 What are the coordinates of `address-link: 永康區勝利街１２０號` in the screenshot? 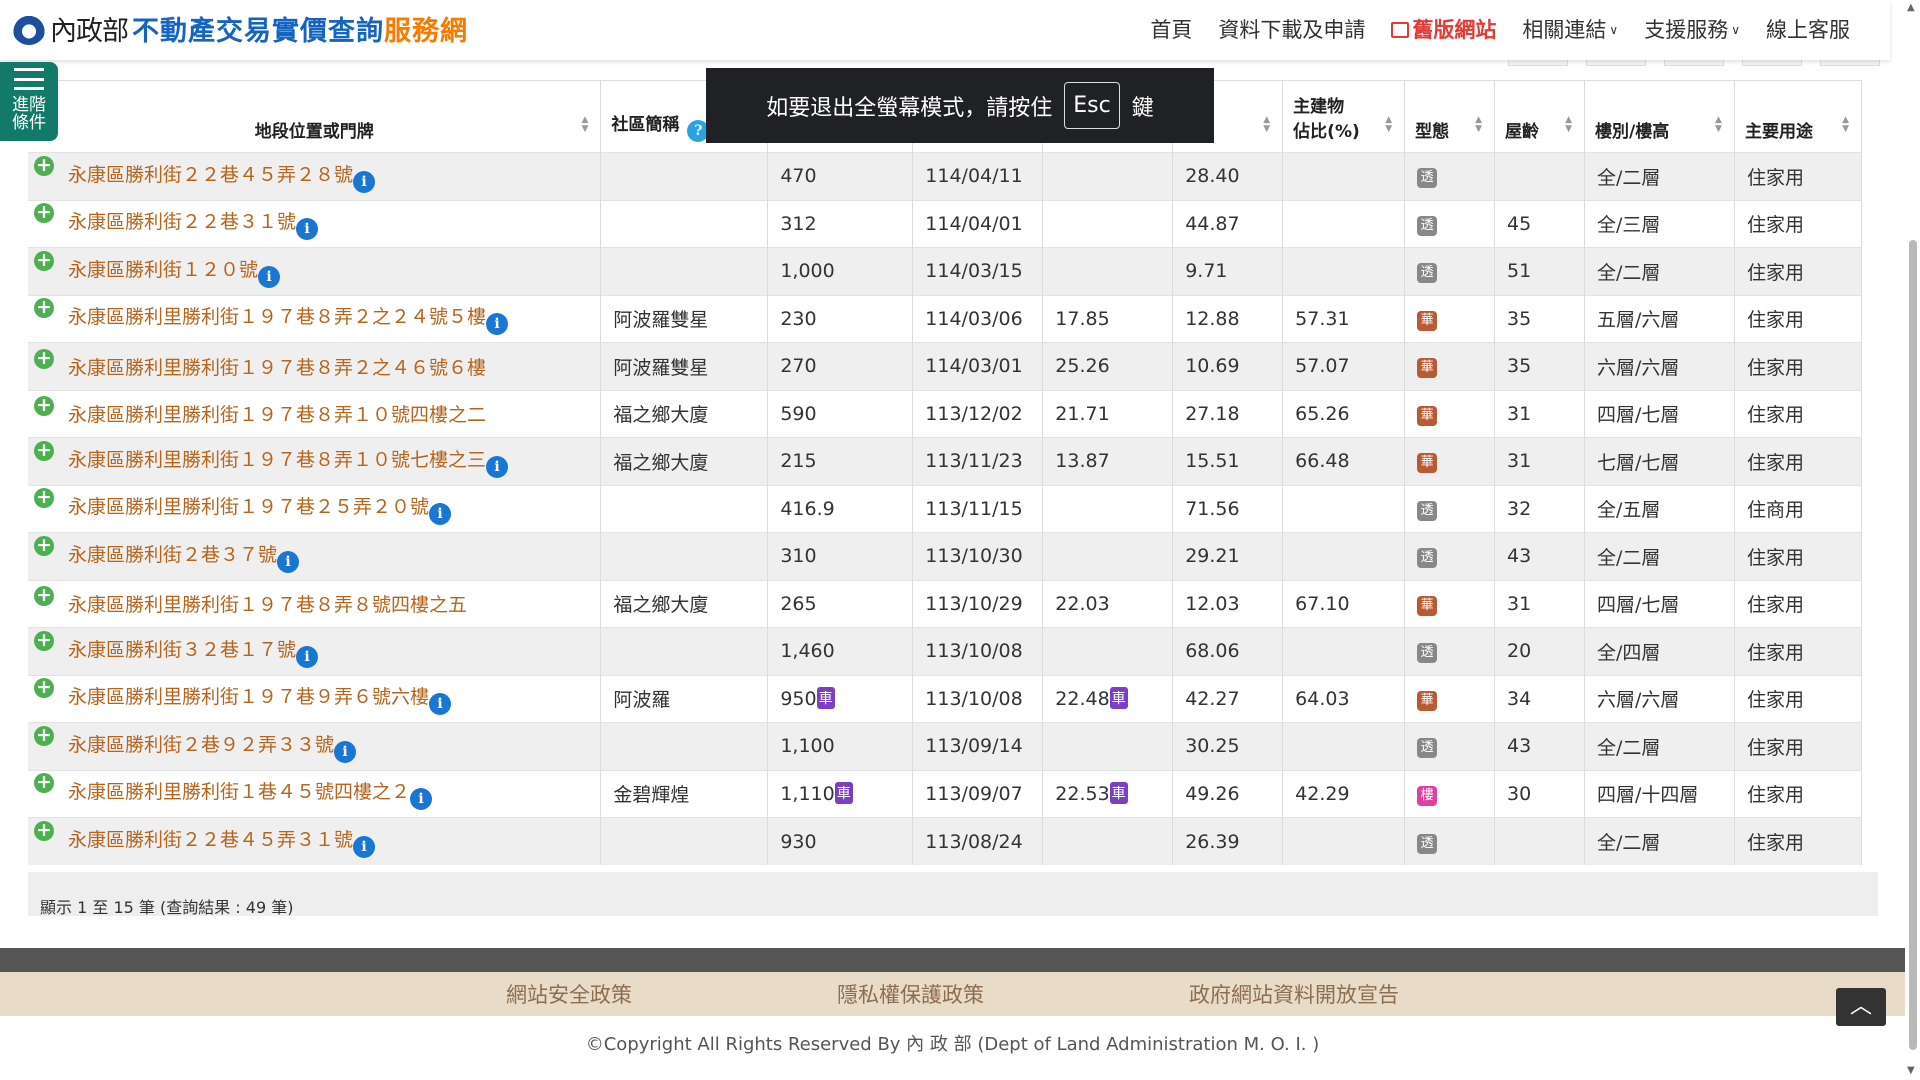 It's located at (163, 270).